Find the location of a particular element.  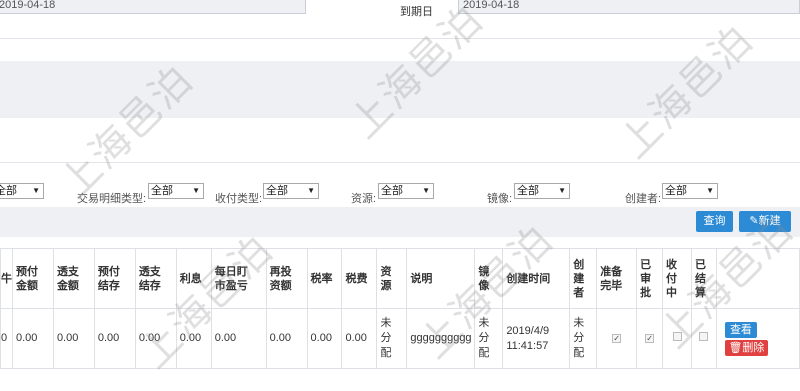

col-header-actions is located at coordinates (757, 278).